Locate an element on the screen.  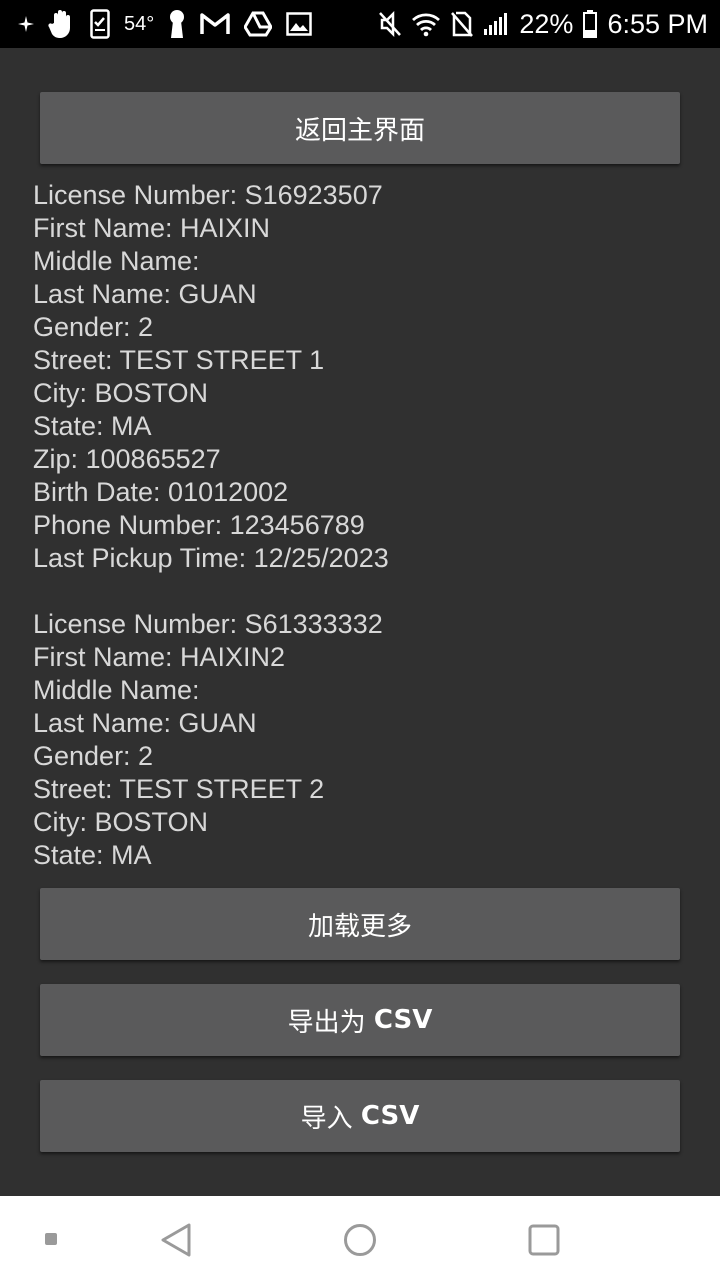
status-bar-right: 22% 6:55 PM is located at coordinates (543, 24).